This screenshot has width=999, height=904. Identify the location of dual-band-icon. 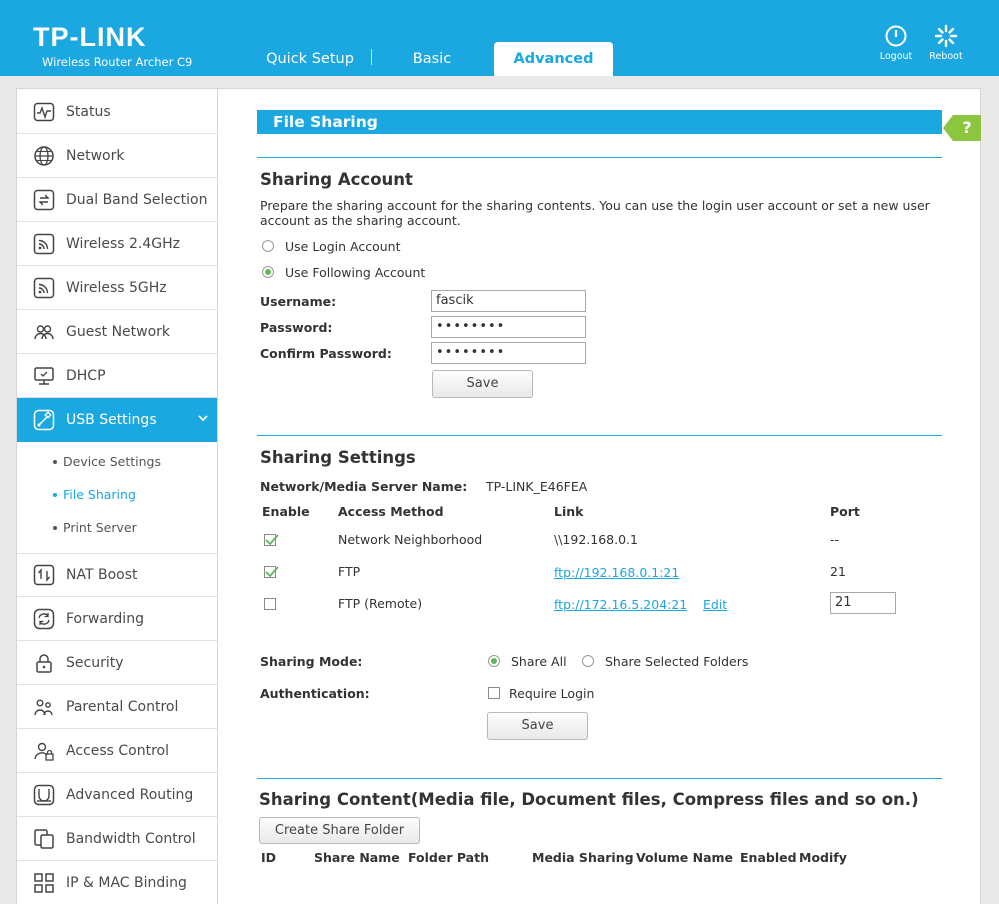
(44, 200).